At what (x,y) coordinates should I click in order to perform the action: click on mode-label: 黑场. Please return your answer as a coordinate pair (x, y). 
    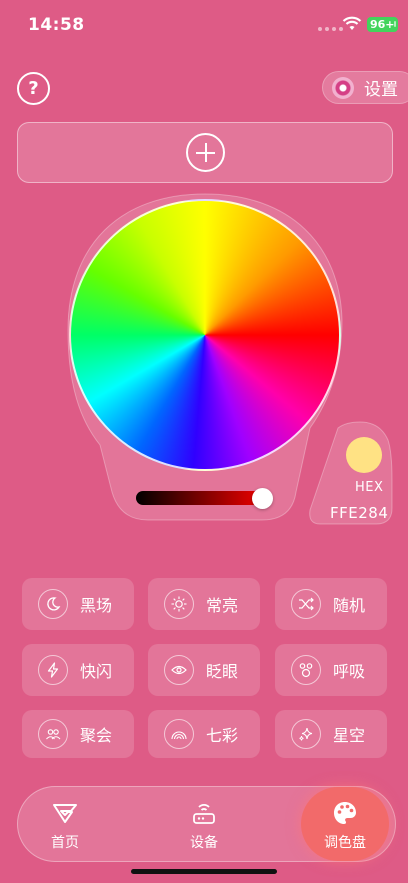
    Looking at the image, I should click on (96, 605).